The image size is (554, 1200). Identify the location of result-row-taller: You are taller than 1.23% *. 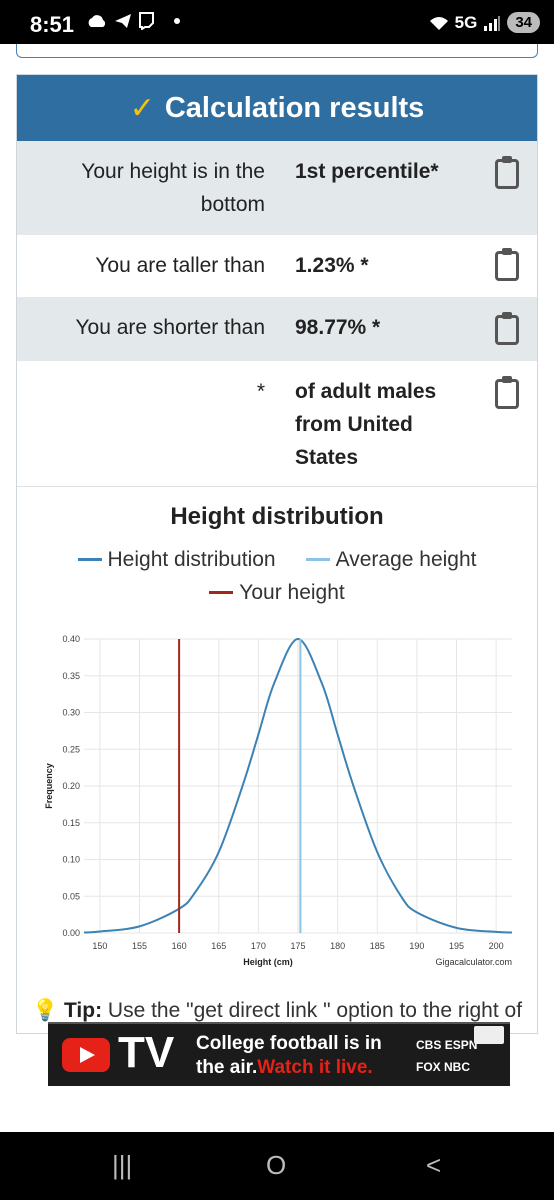
(277, 266).